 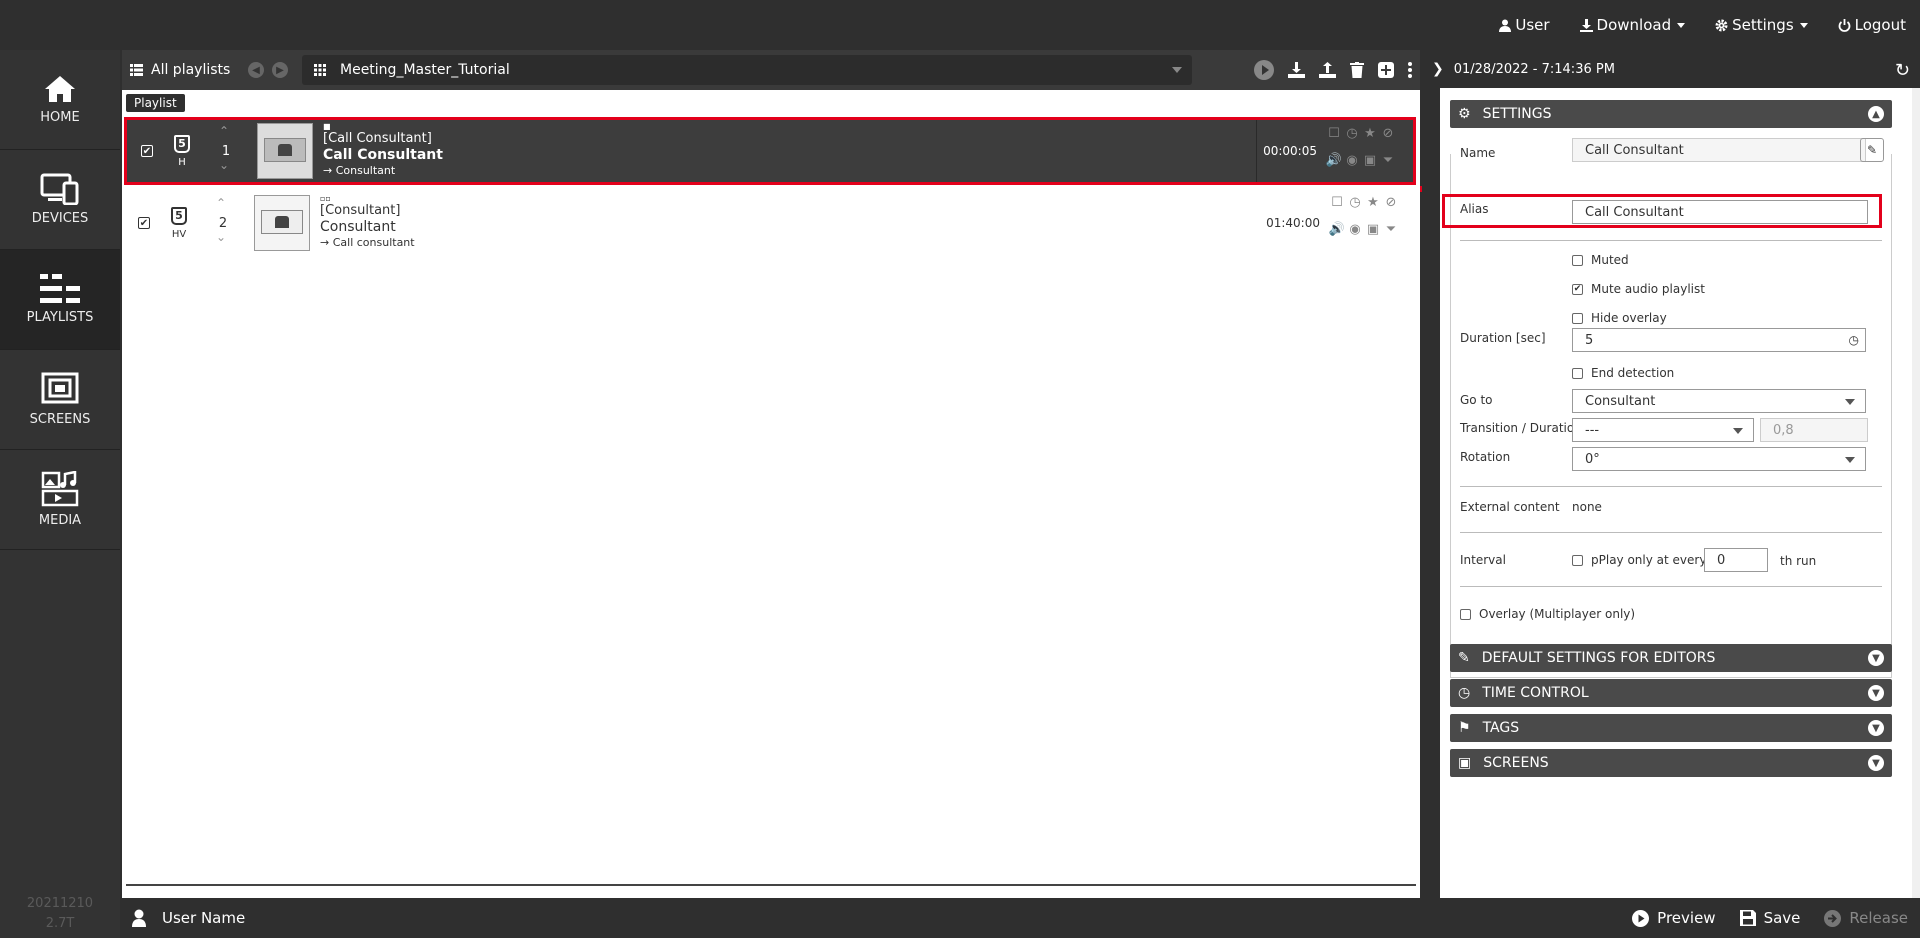 What do you see at coordinates (747, 70) in the screenshot?
I see `playlist-select: Meeting_Master_Tutorial` at bounding box center [747, 70].